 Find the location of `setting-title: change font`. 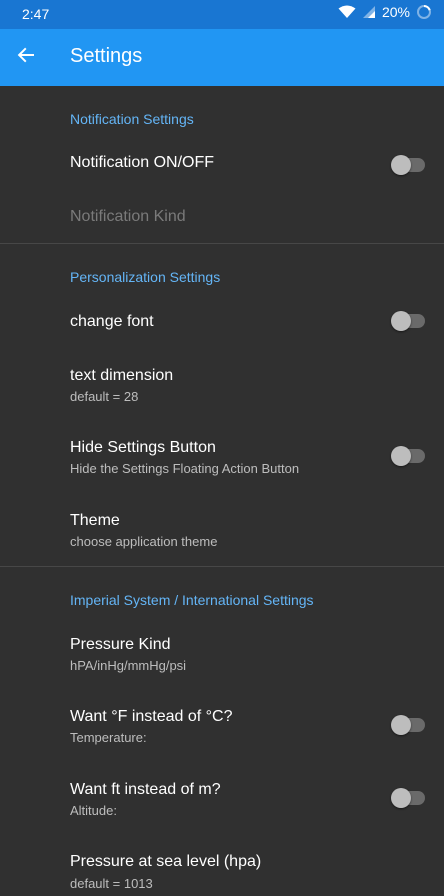

setting-title: change font is located at coordinates (112, 321).